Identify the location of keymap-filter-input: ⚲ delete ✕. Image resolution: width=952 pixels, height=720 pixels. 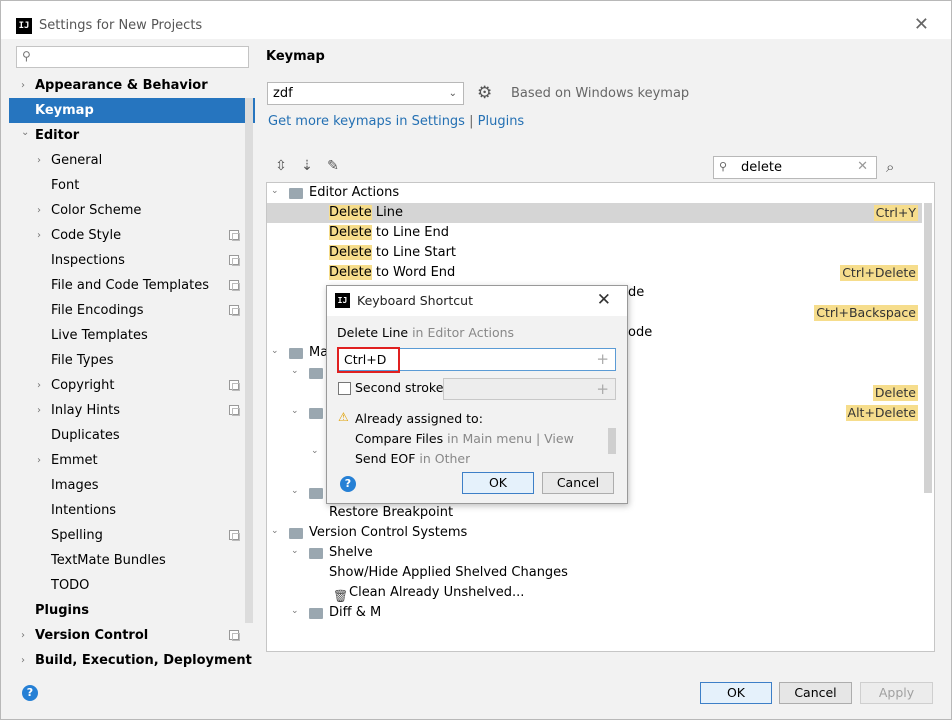
(795, 167).